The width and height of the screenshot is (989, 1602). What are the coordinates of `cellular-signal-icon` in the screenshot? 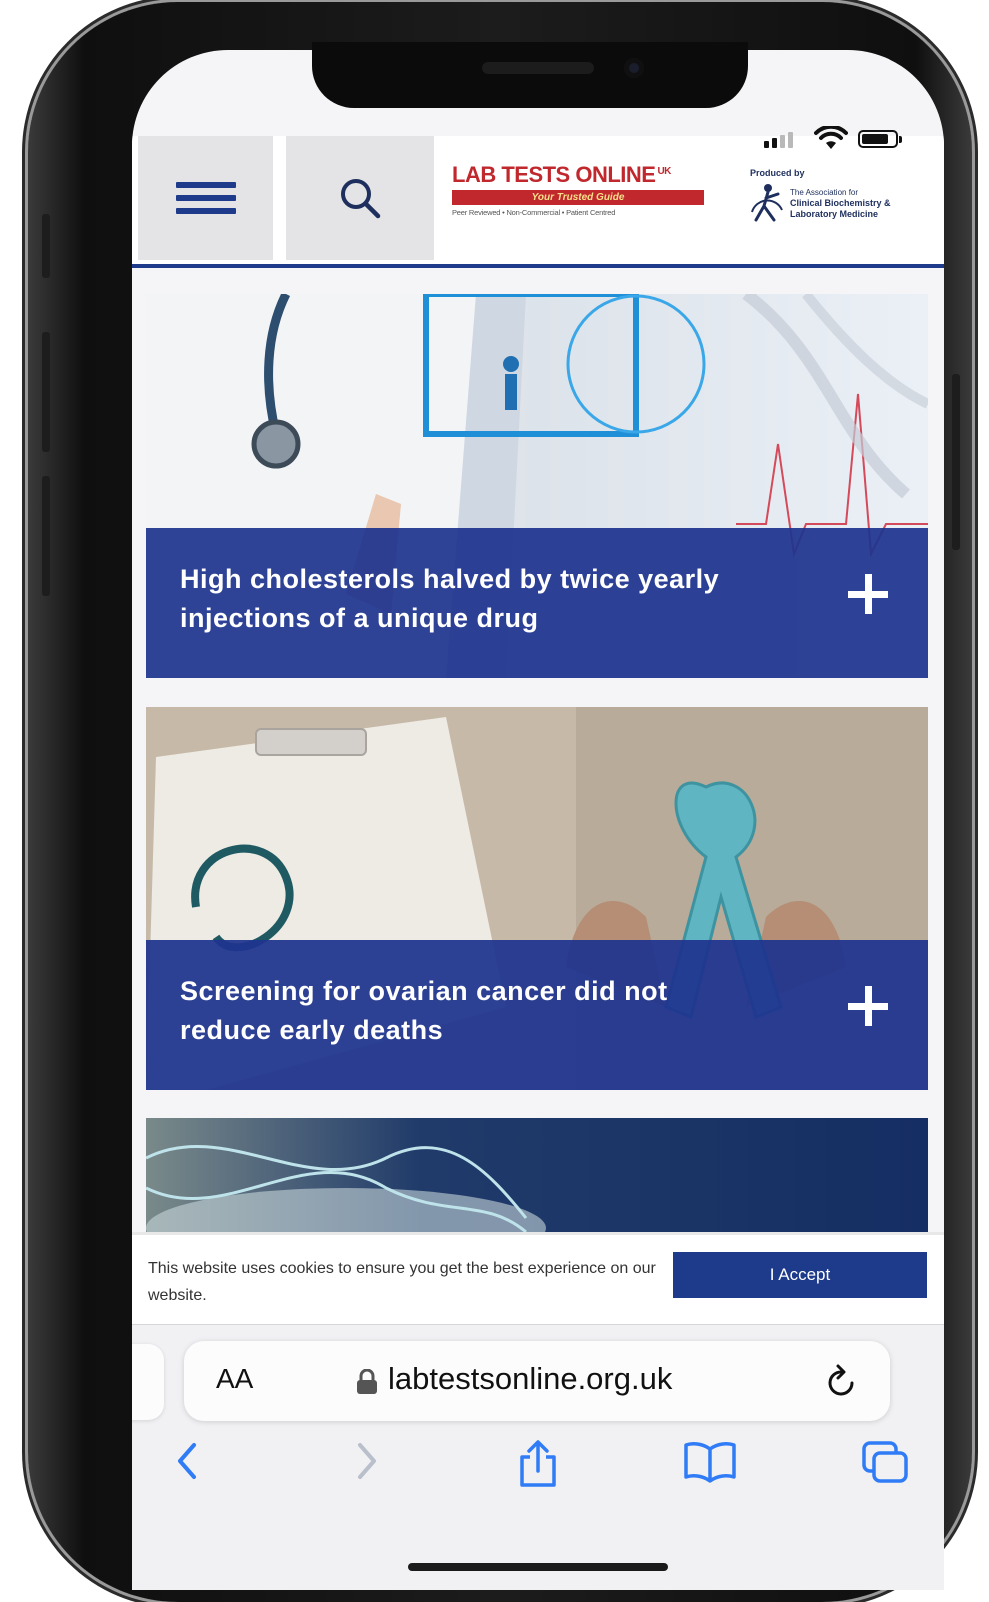 It's located at (778, 140).